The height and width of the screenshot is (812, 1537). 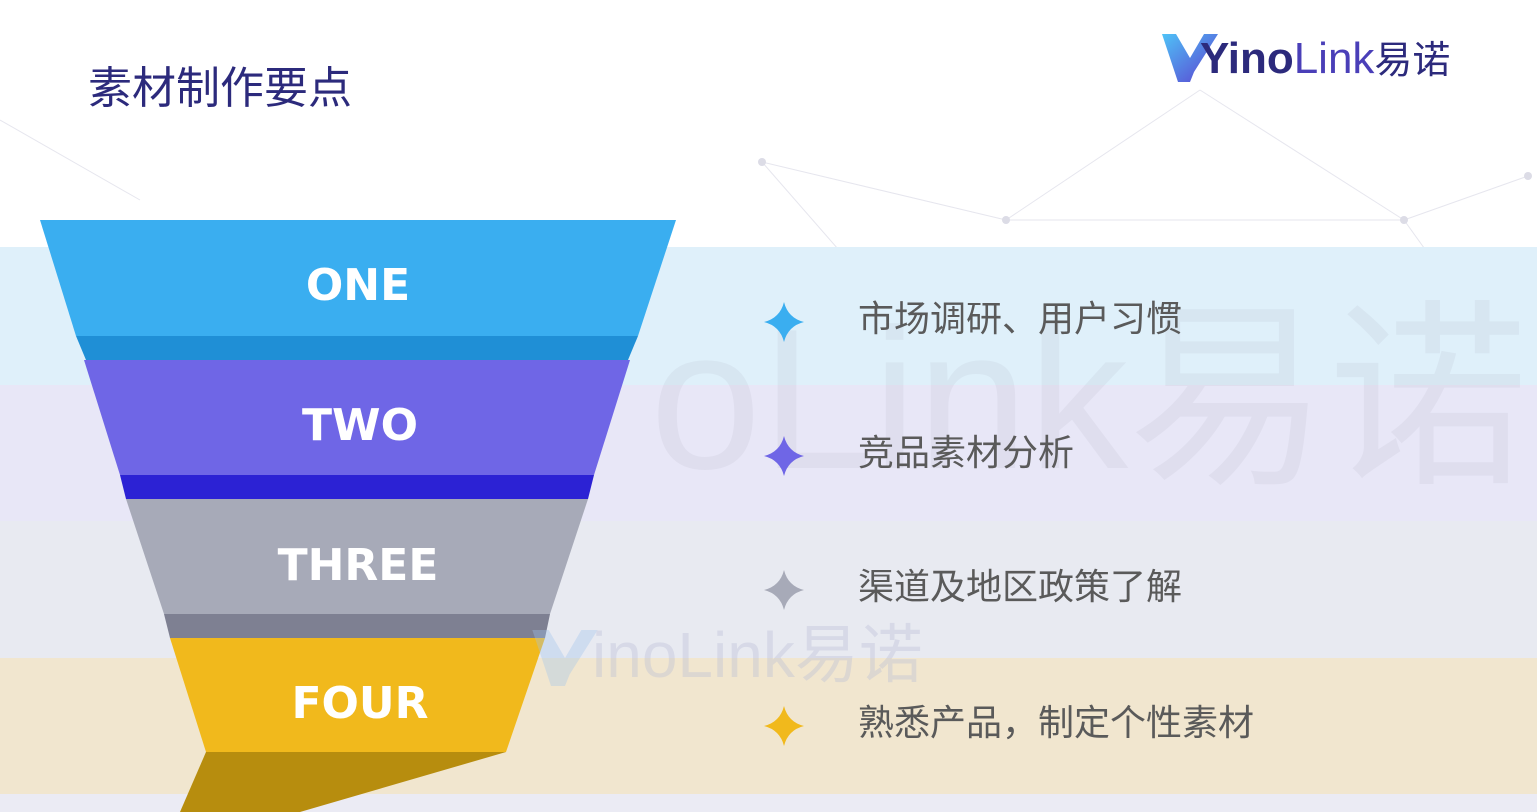 What do you see at coordinates (357, 487) in the screenshot?
I see `fold-two` at bounding box center [357, 487].